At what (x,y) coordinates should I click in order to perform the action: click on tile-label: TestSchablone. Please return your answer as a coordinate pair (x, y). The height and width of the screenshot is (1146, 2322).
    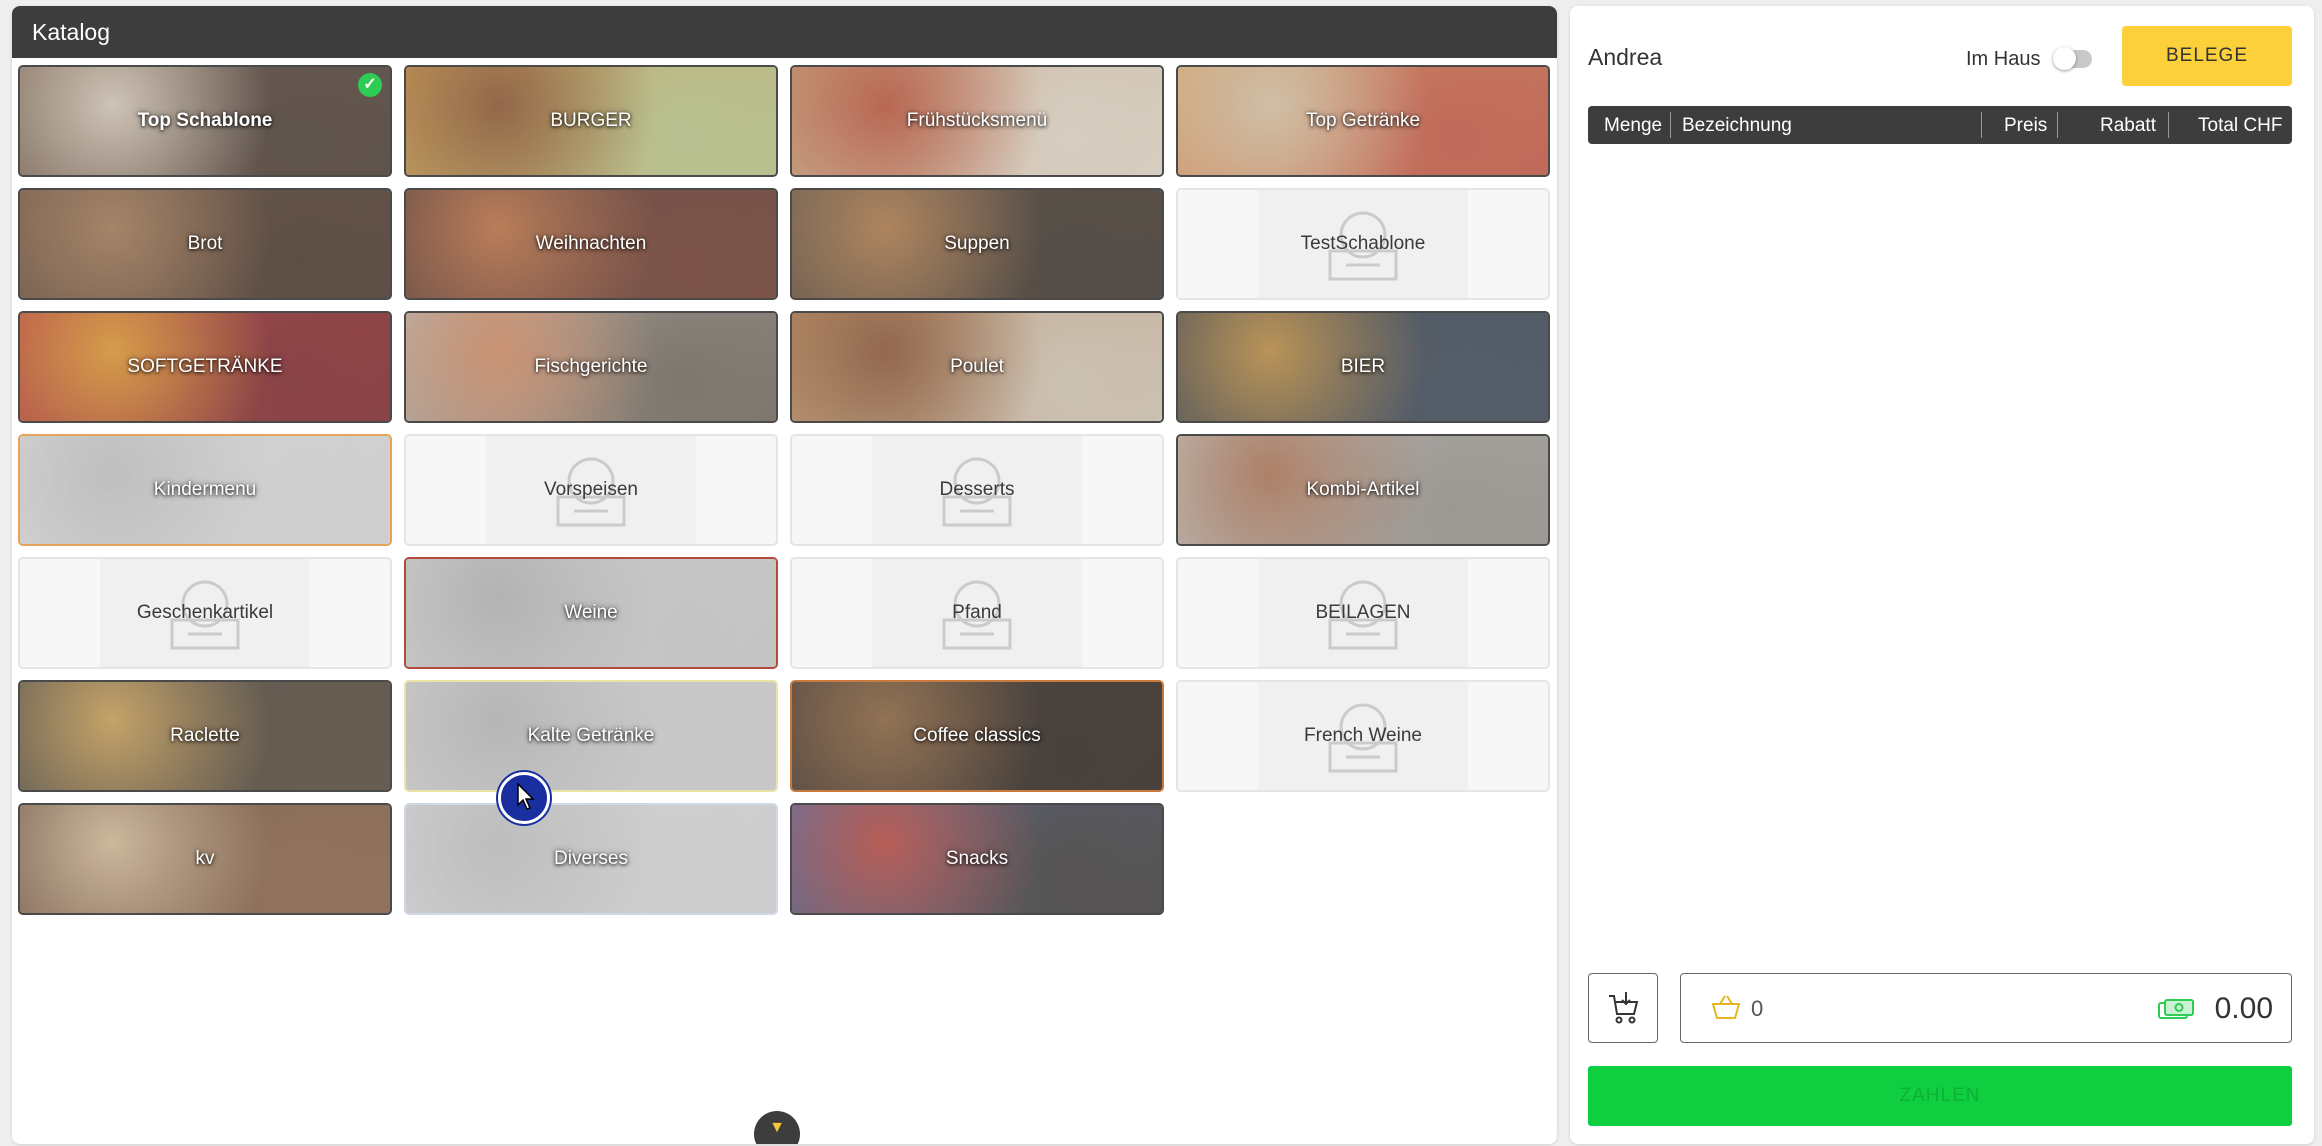
    Looking at the image, I should click on (1363, 243).